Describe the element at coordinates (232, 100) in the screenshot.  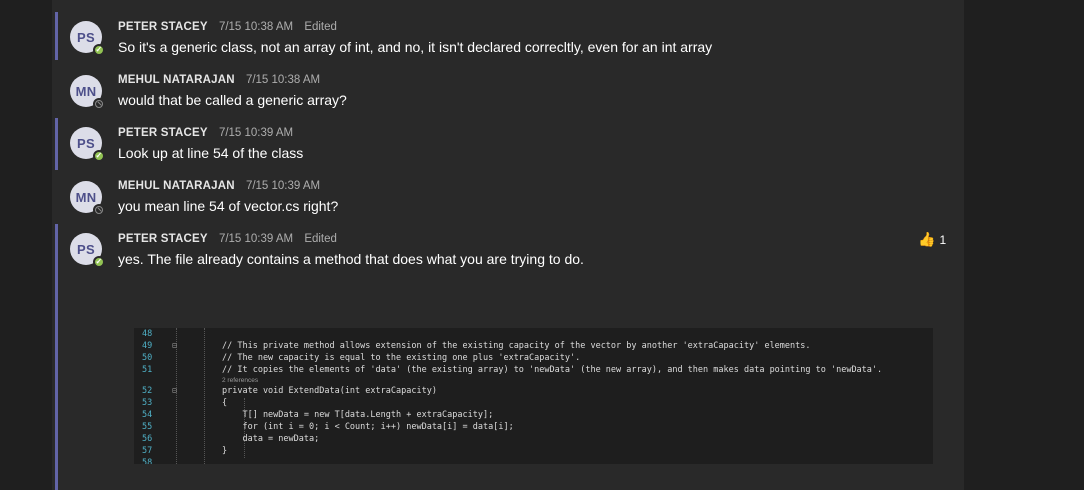
I see `message-text: would that be called a generic array?` at that location.